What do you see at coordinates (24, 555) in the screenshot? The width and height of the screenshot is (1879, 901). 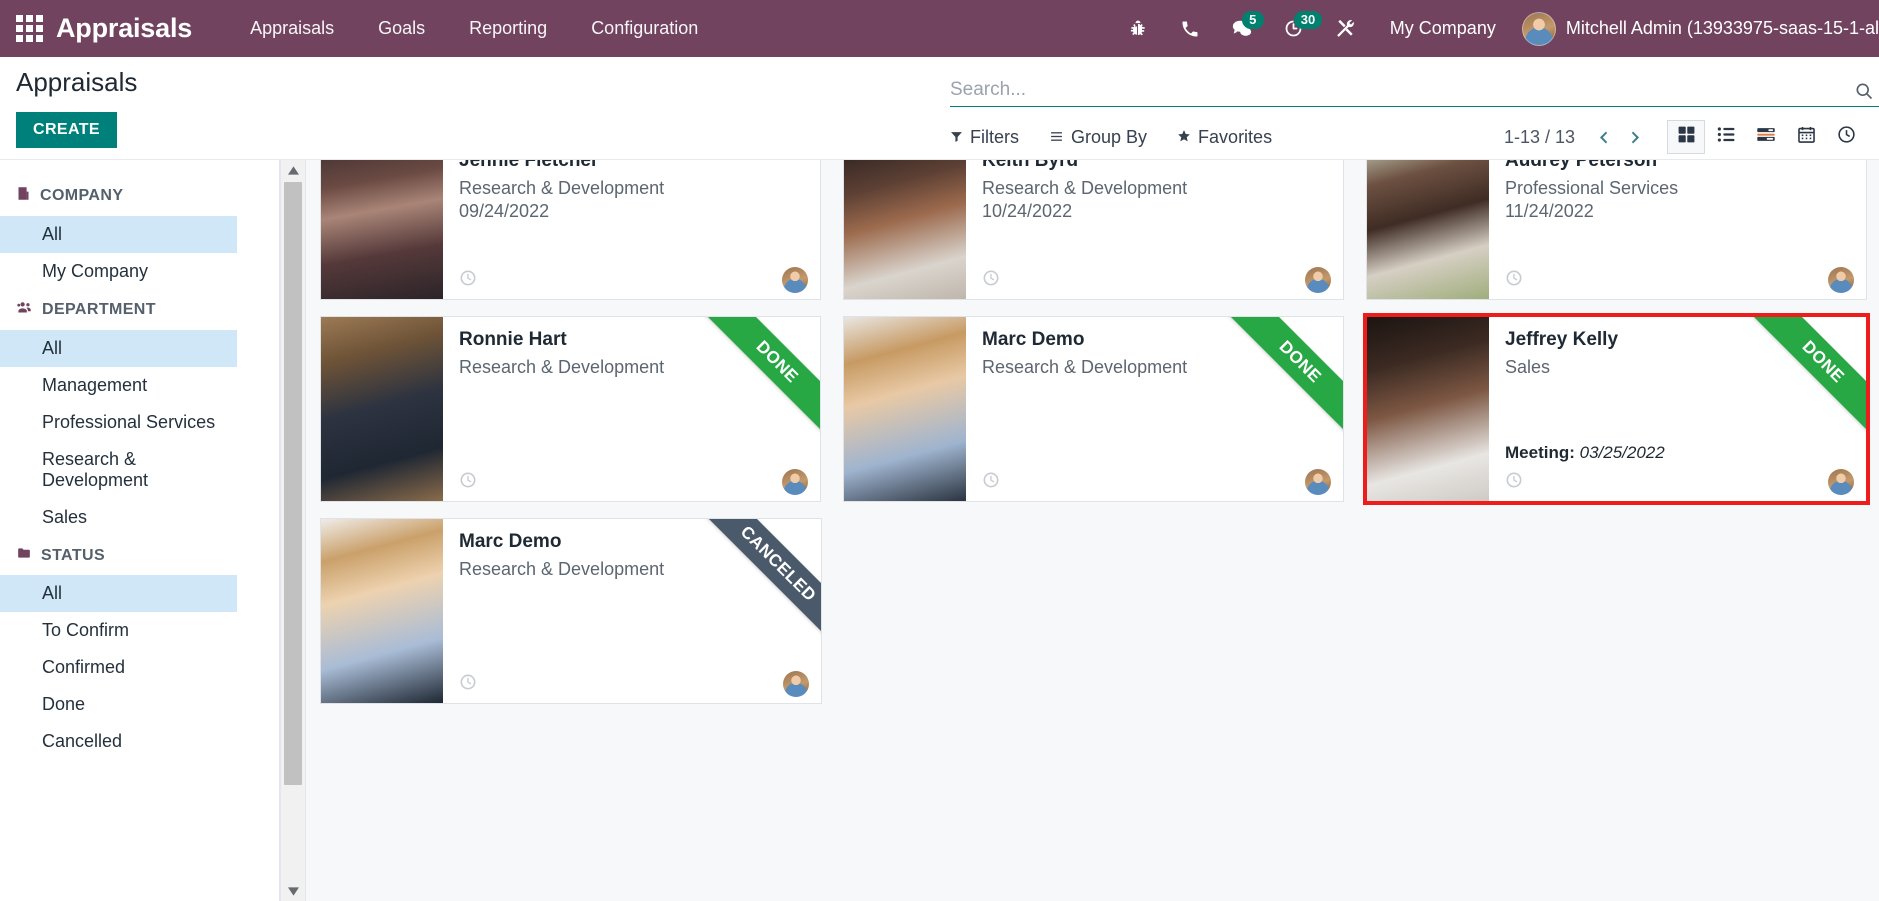 I see `folder-icon` at bounding box center [24, 555].